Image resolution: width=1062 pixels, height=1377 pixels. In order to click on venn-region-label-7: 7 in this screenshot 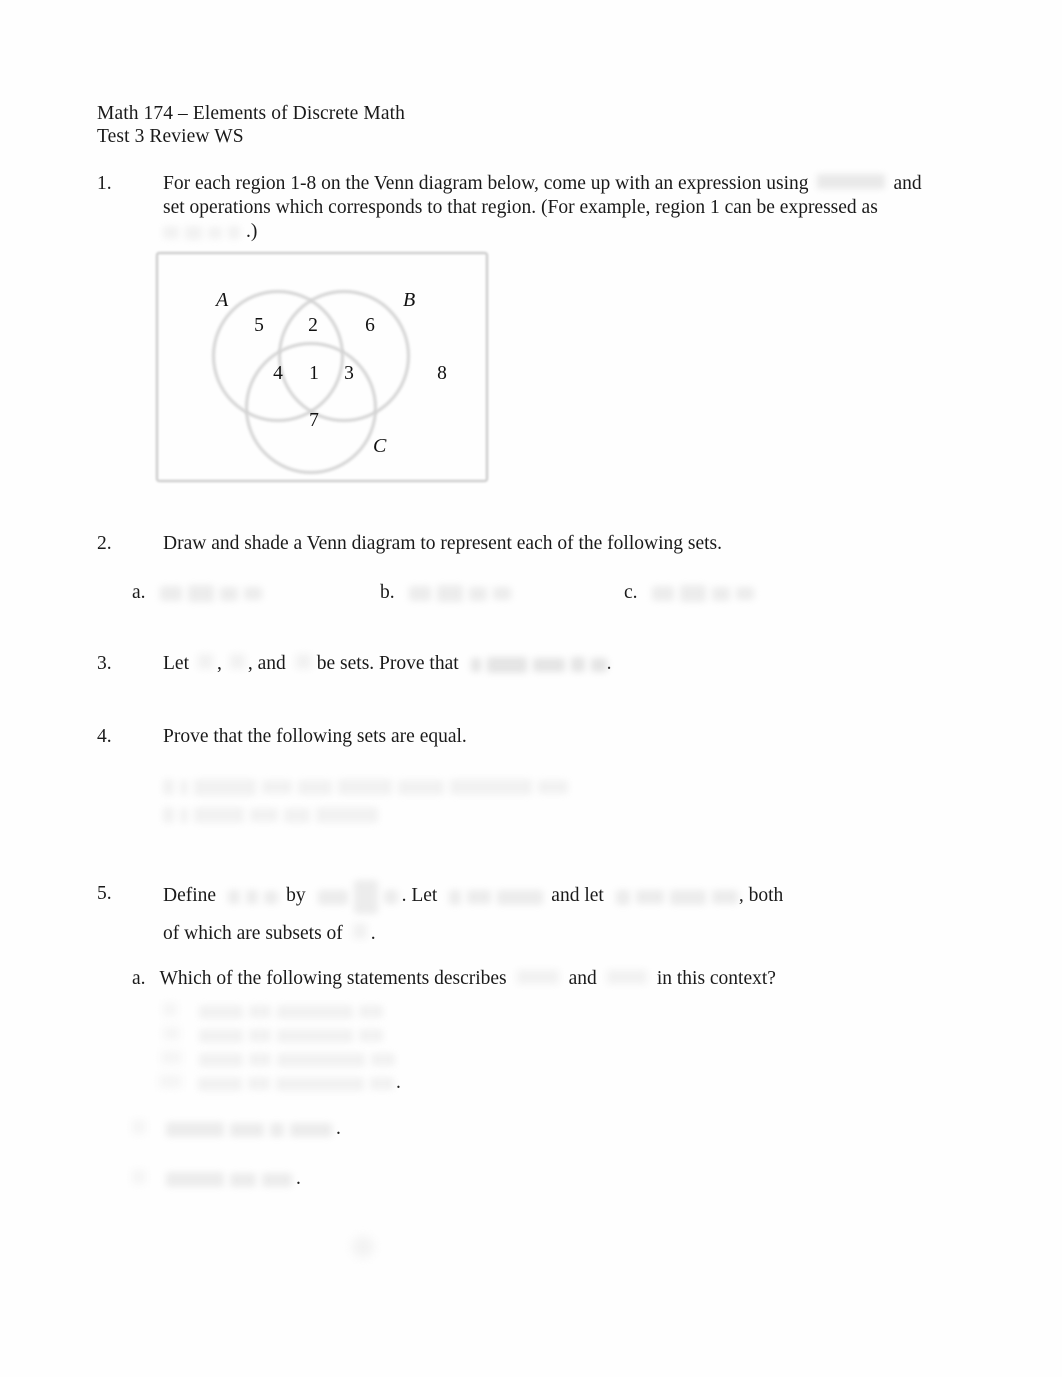, I will do `click(314, 420)`.